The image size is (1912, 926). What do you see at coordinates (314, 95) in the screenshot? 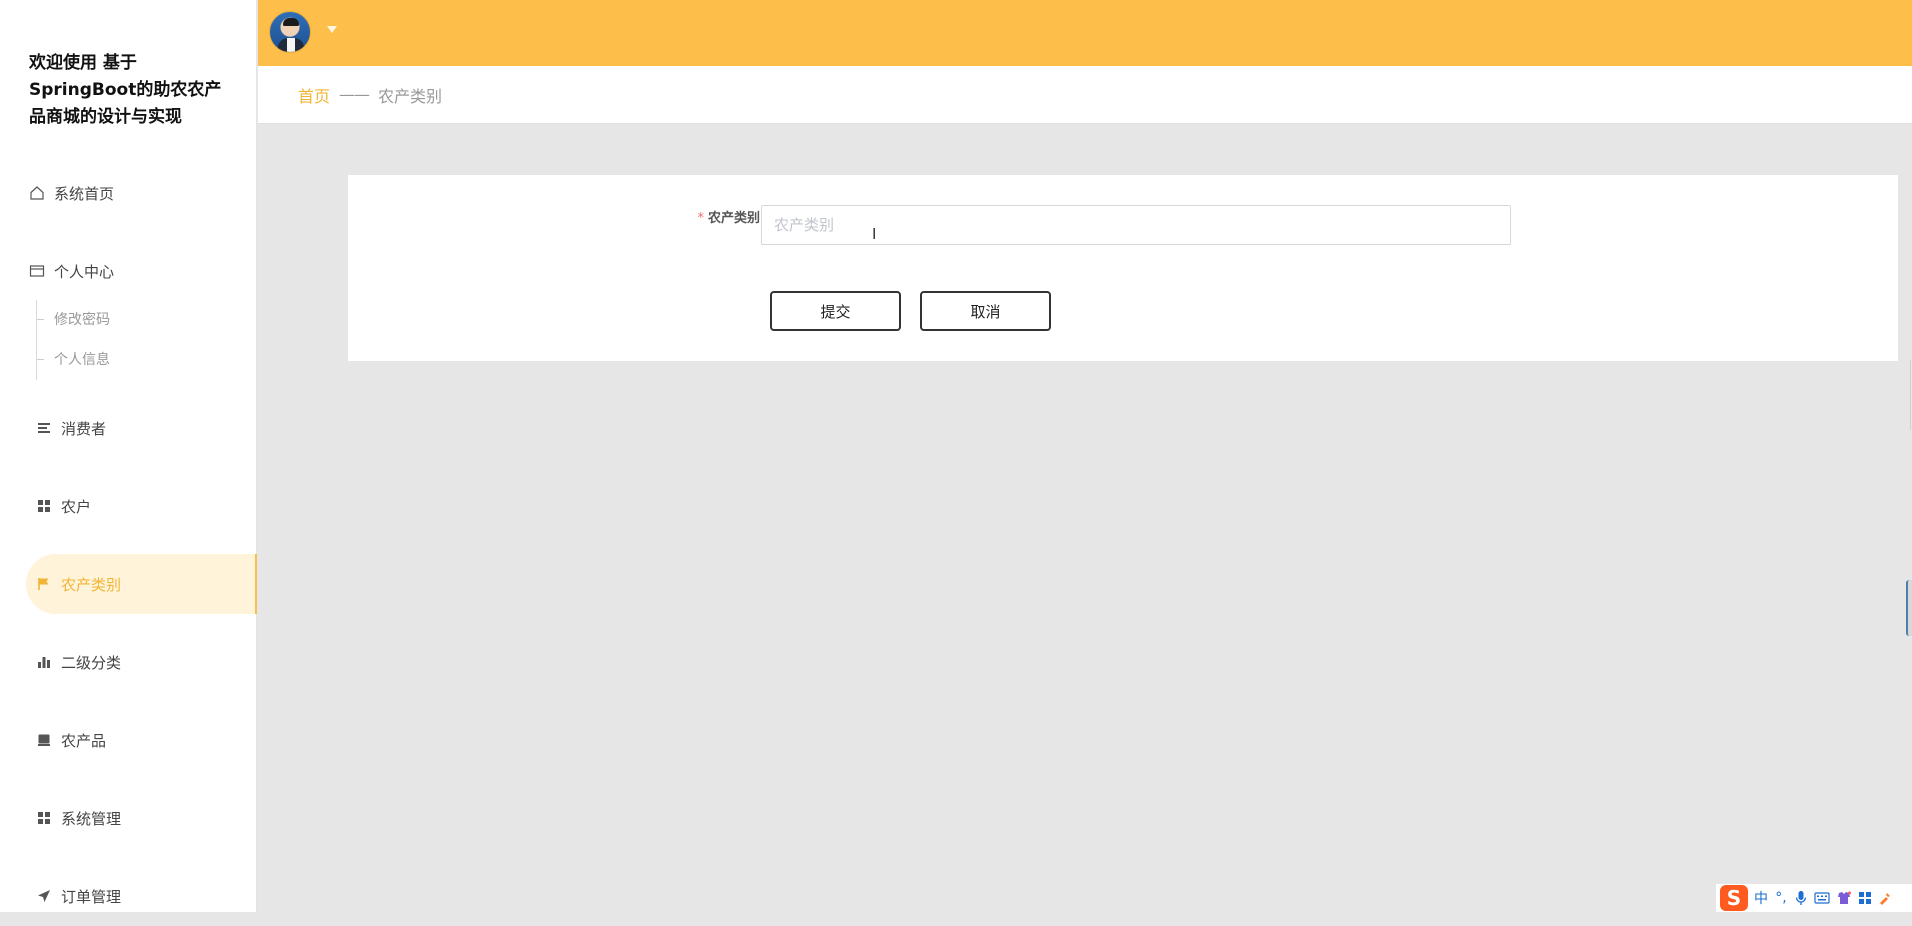
I see `breadcrumb-home: 首页` at bounding box center [314, 95].